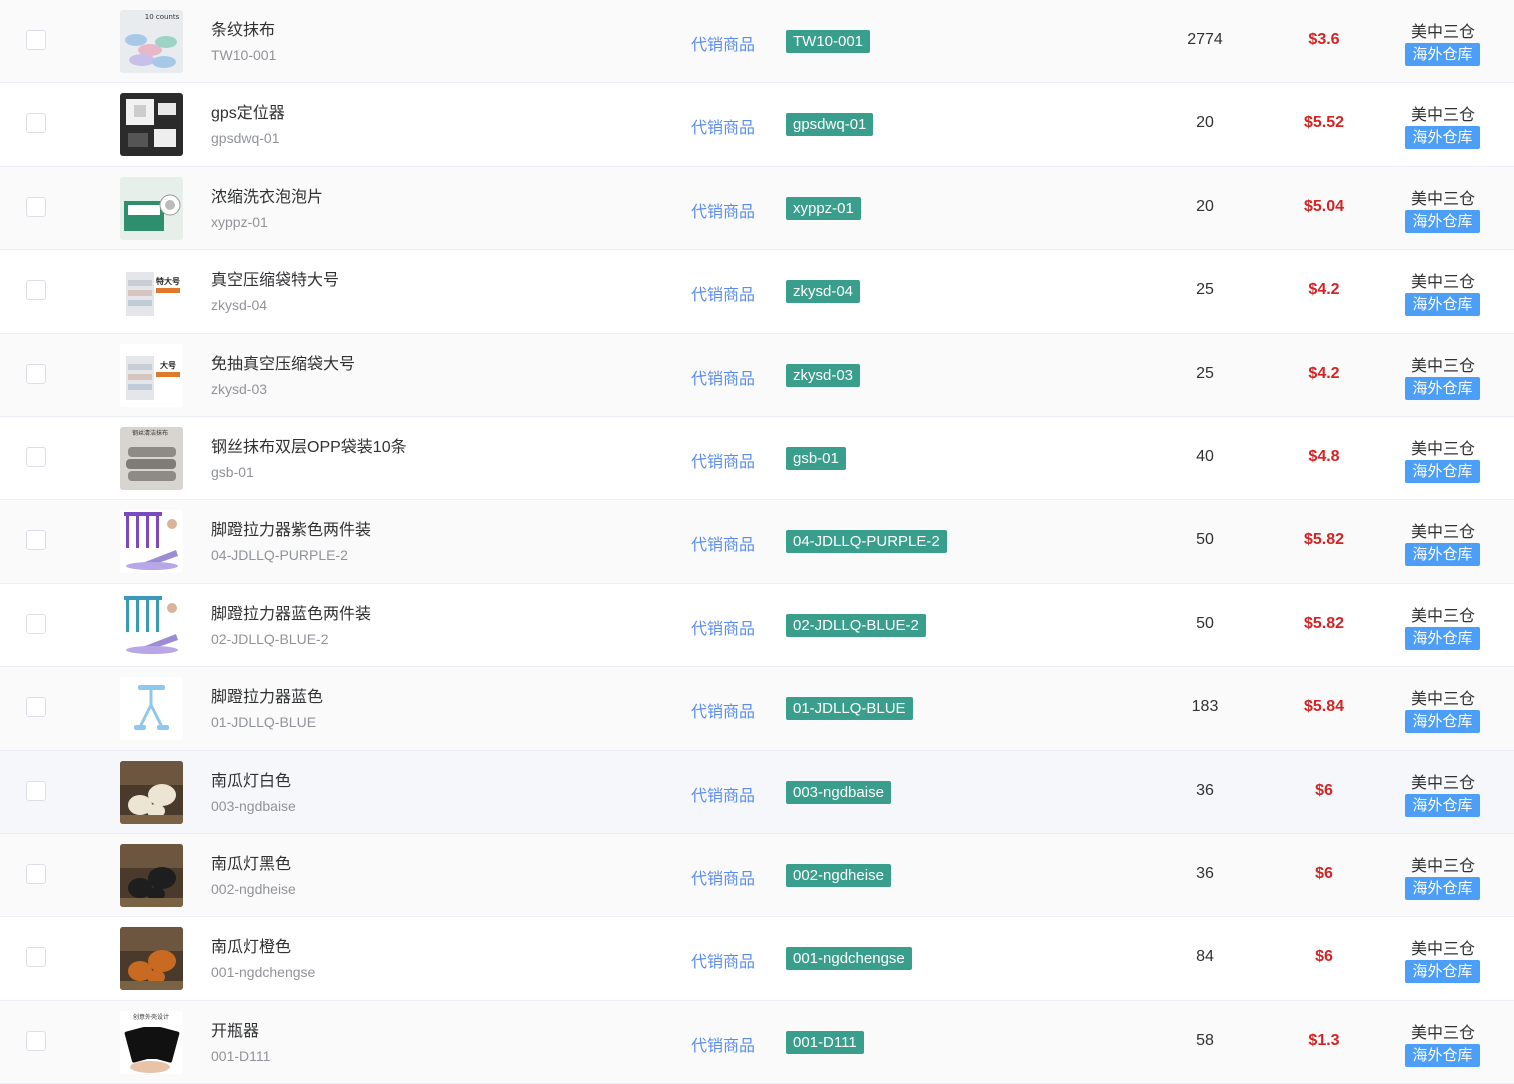  What do you see at coordinates (151, 208) in the screenshot?
I see `detergent-sheet-thumb` at bounding box center [151, 208].